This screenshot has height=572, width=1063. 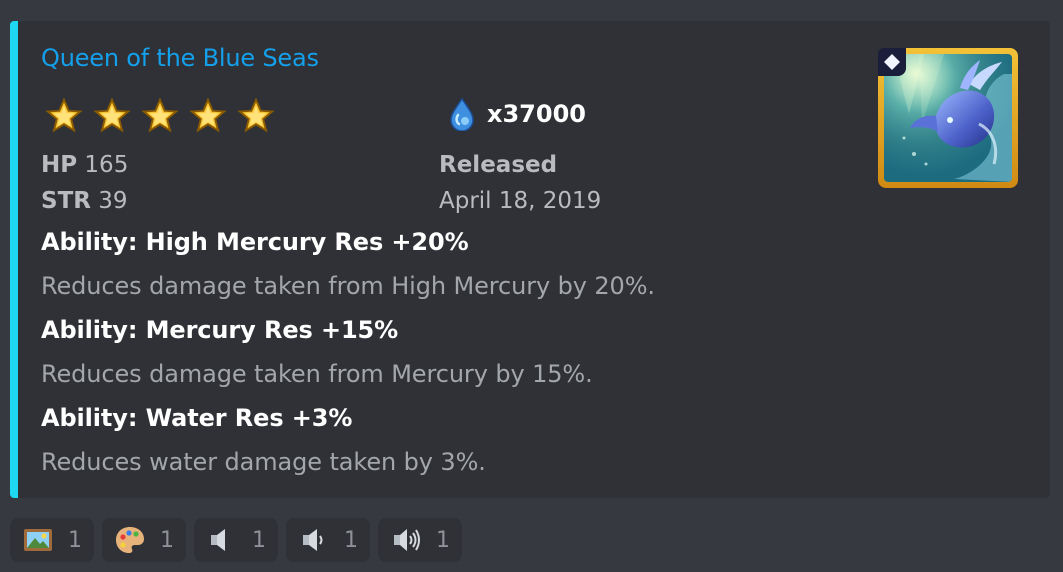 What do you see at coordinates (130, 540) in the screenshot?
I see `artist-palette-icon` at bounding box center [130, 540].